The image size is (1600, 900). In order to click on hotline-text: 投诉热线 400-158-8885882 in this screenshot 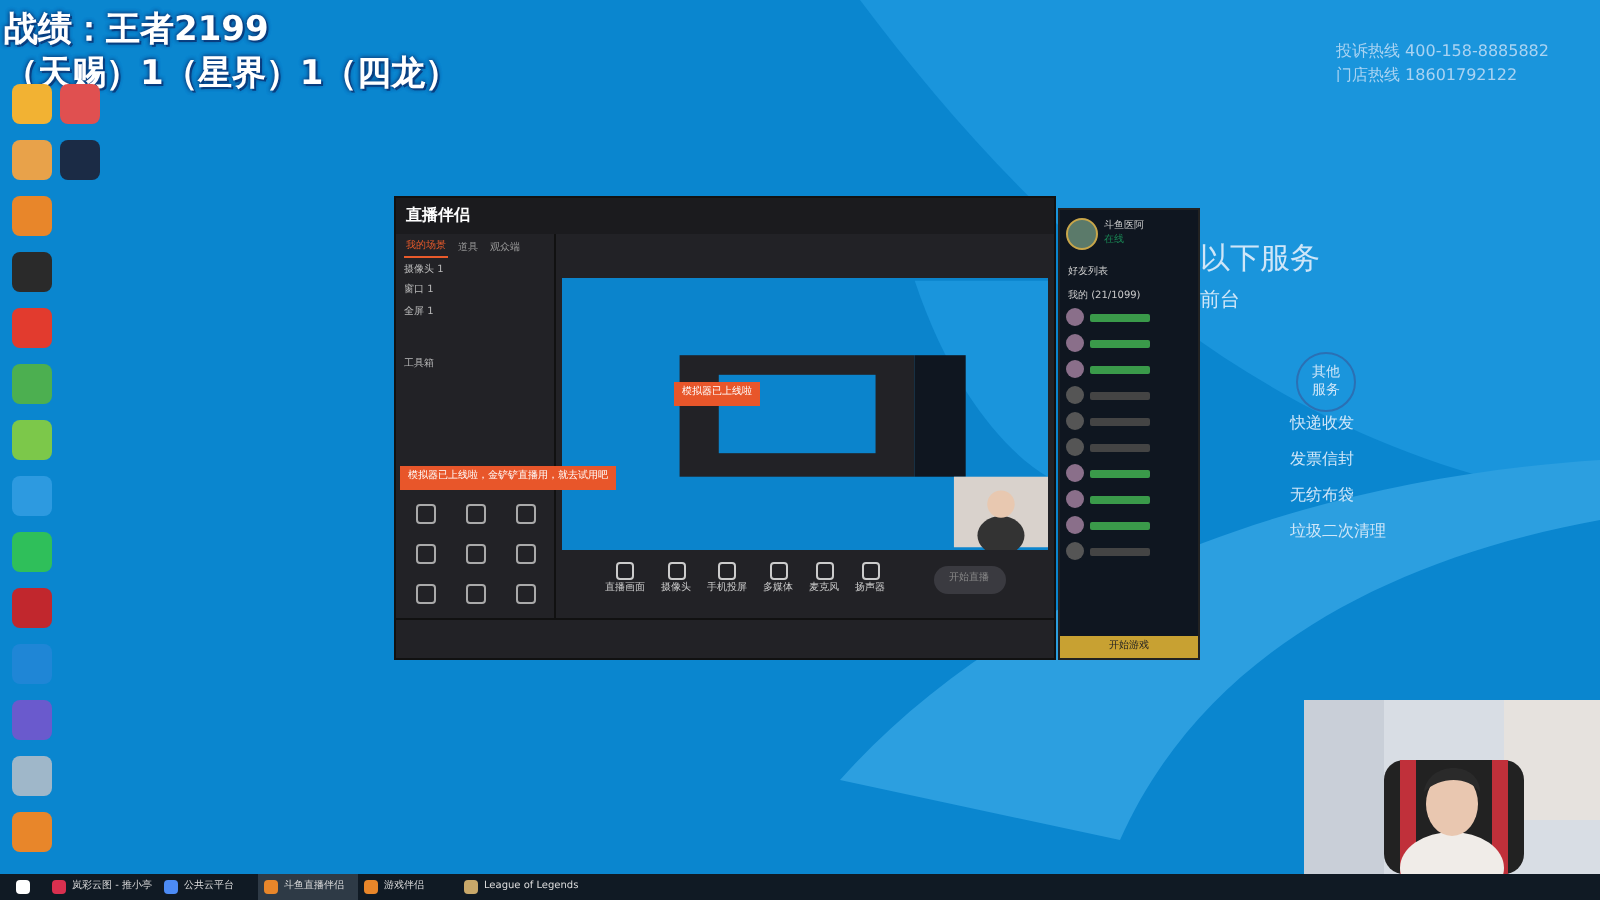, I will do `click(1442, 52)`.